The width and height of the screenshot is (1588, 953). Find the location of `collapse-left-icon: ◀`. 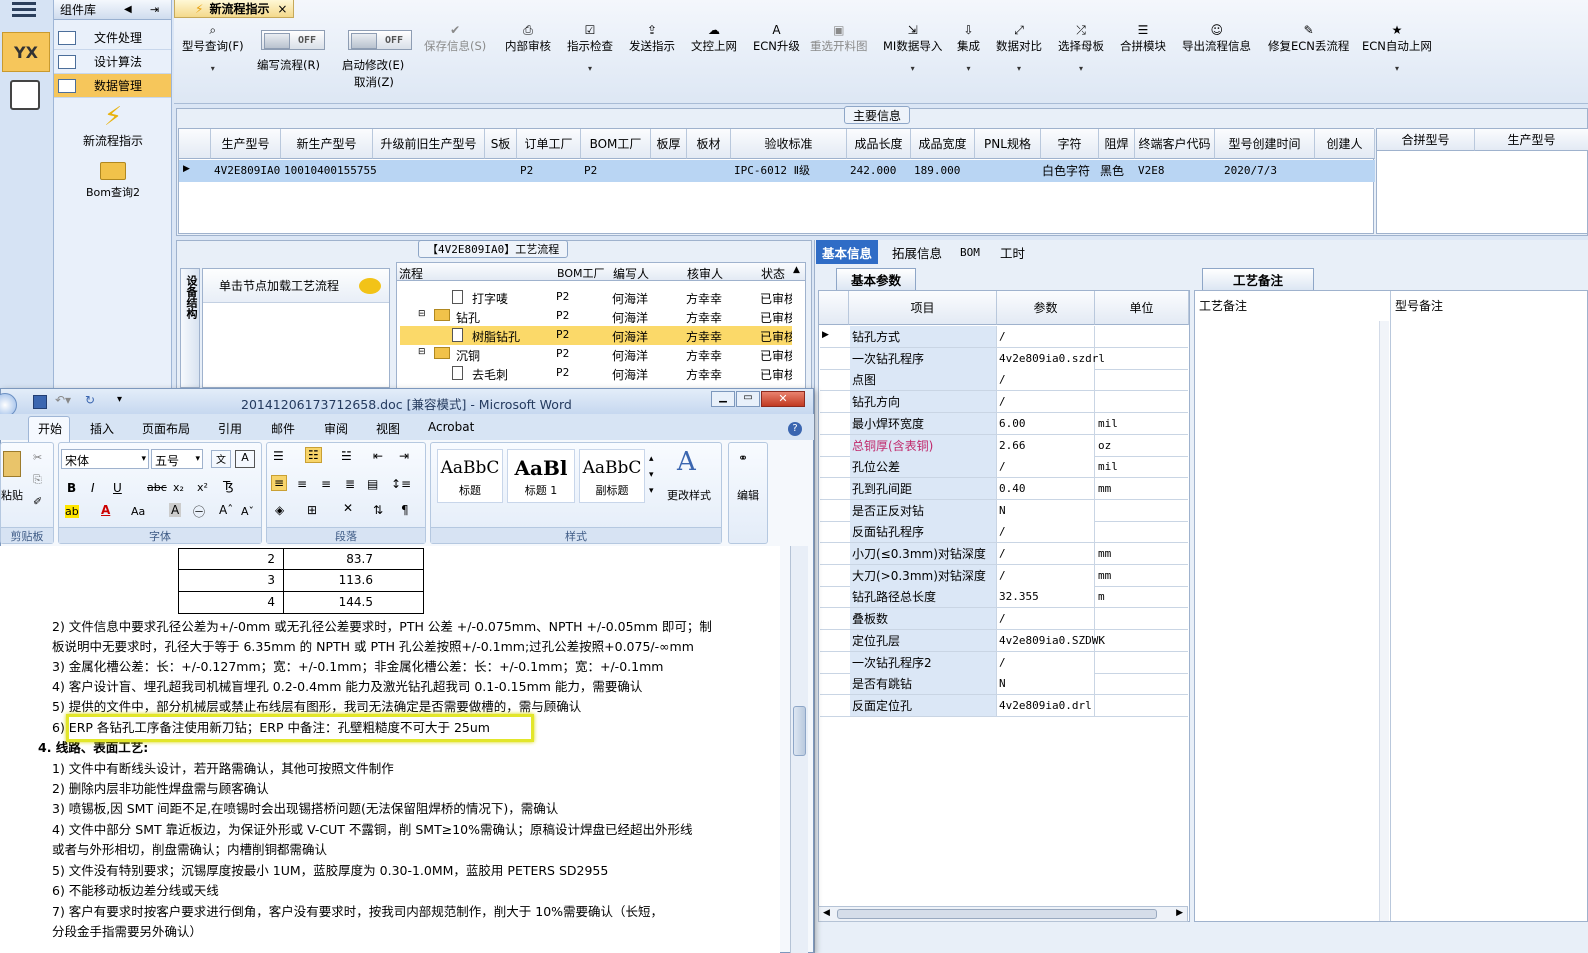

collapse-left-icon: ◀ is located at coordinates (128, 9).